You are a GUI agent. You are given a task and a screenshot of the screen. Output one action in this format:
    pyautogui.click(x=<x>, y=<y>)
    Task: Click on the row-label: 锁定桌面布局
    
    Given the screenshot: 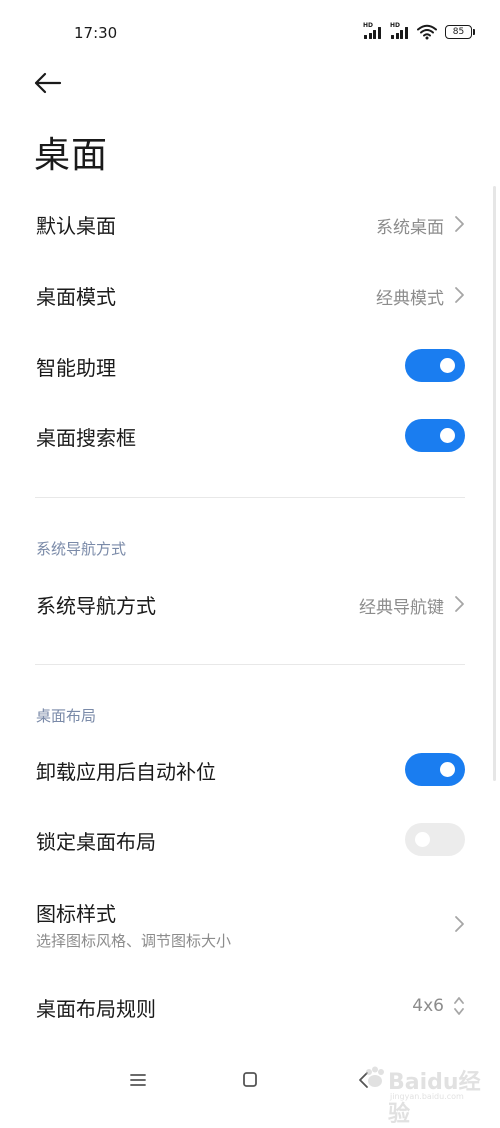 What is the action you would take?
    pyautogui.click(x=96, y=842)
    